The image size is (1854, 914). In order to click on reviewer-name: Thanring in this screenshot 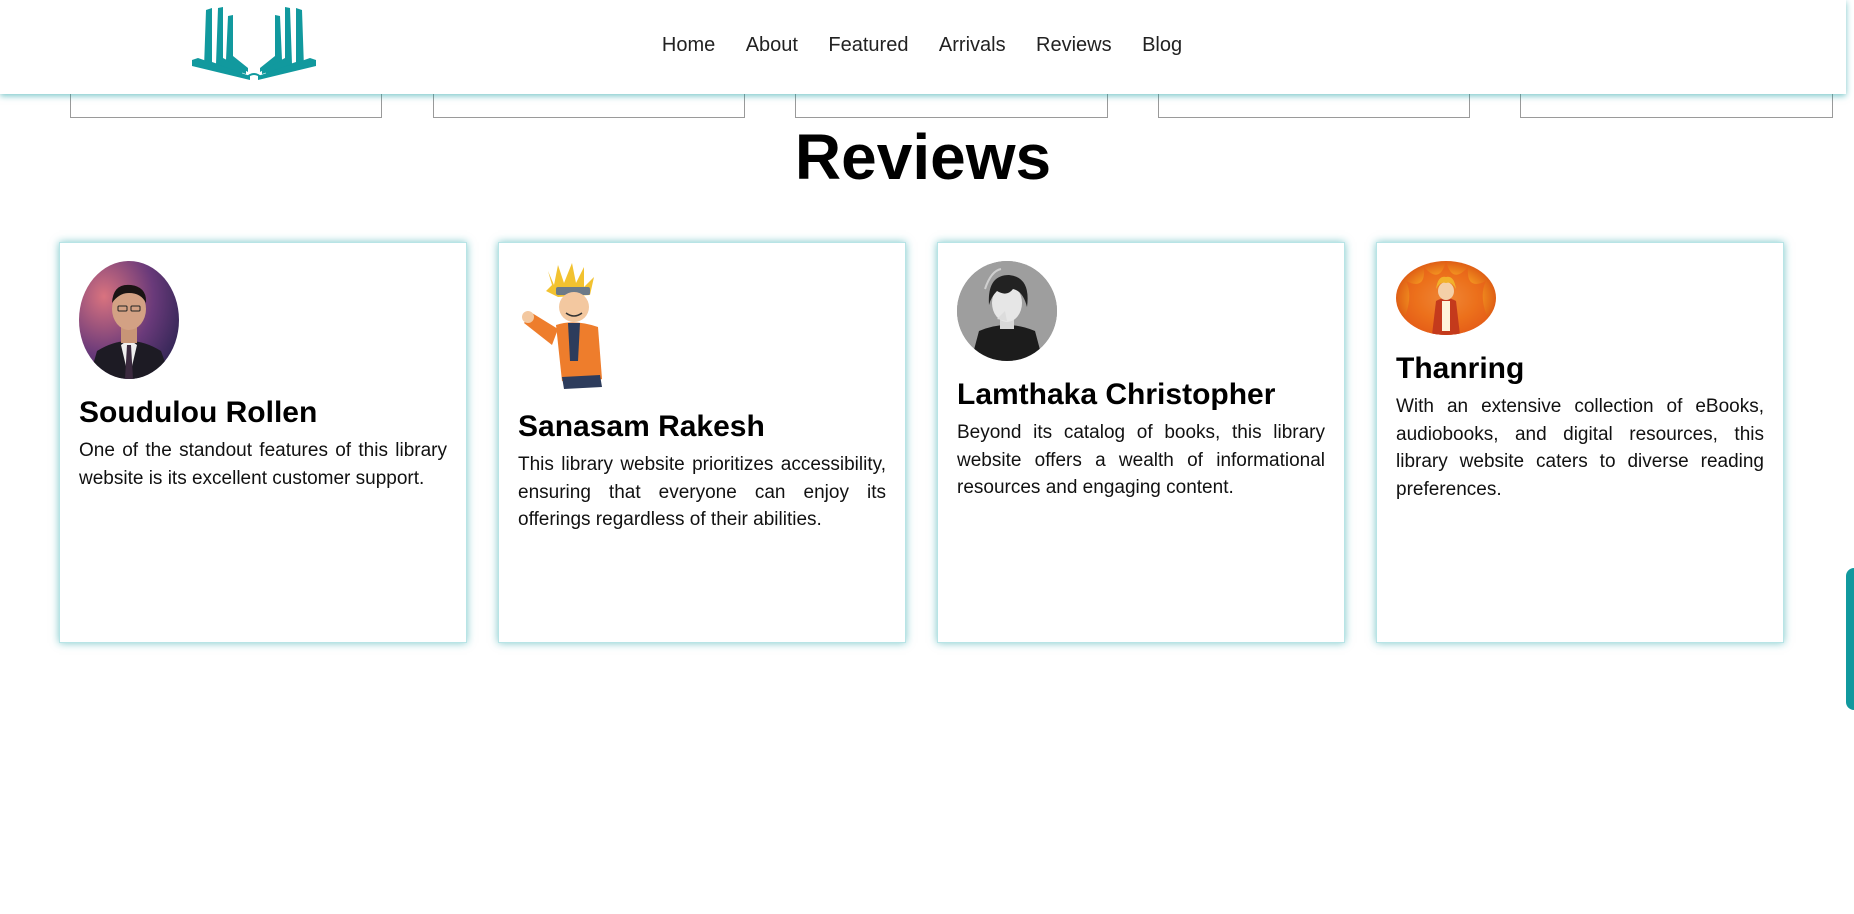, I will do `click(1460, 368)`.